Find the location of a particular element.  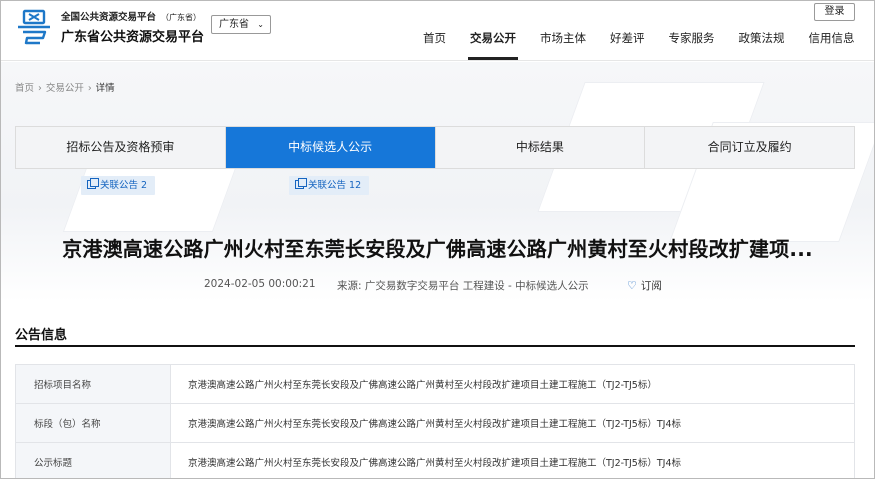

row-key: 招标项目名称 is located at coordinates (93, 384).